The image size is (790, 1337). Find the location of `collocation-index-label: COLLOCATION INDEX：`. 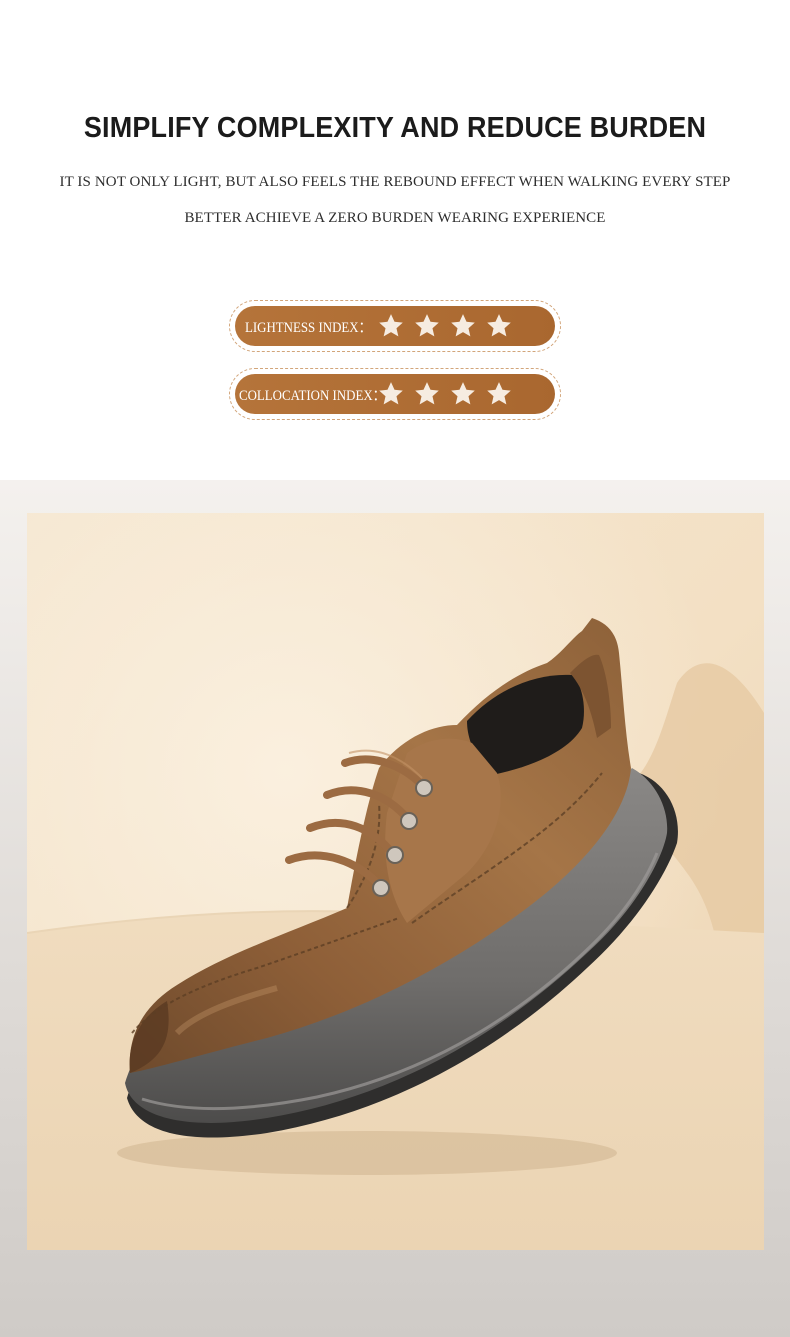

collocation-index-label: COLLOCATION INDEX： is located at coordinates (312, 395).